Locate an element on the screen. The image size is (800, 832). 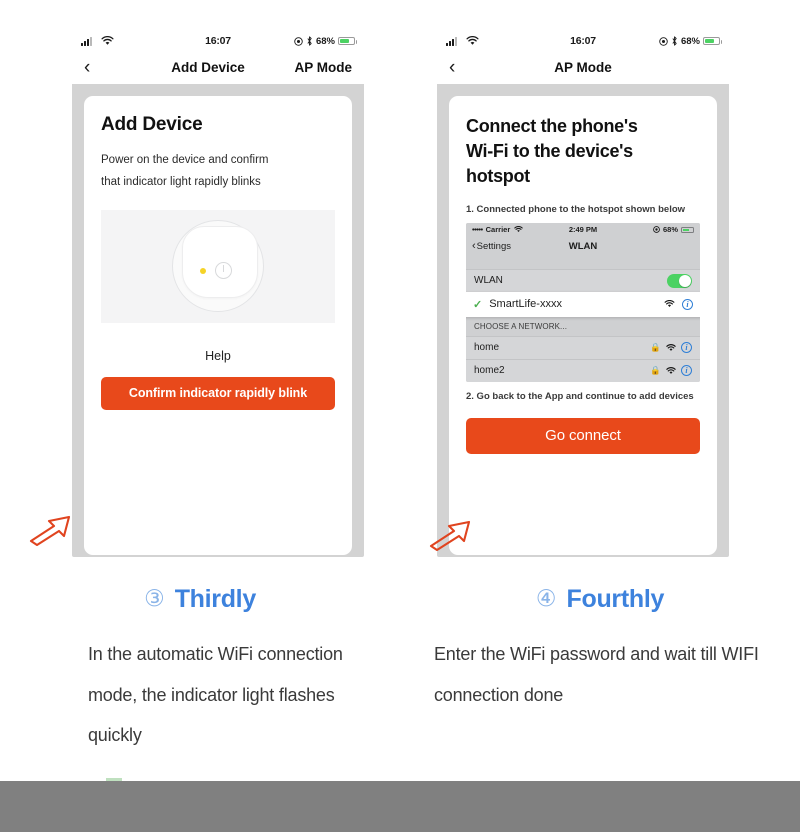
page-title: AP Mode is located at coordinates (583, 67).